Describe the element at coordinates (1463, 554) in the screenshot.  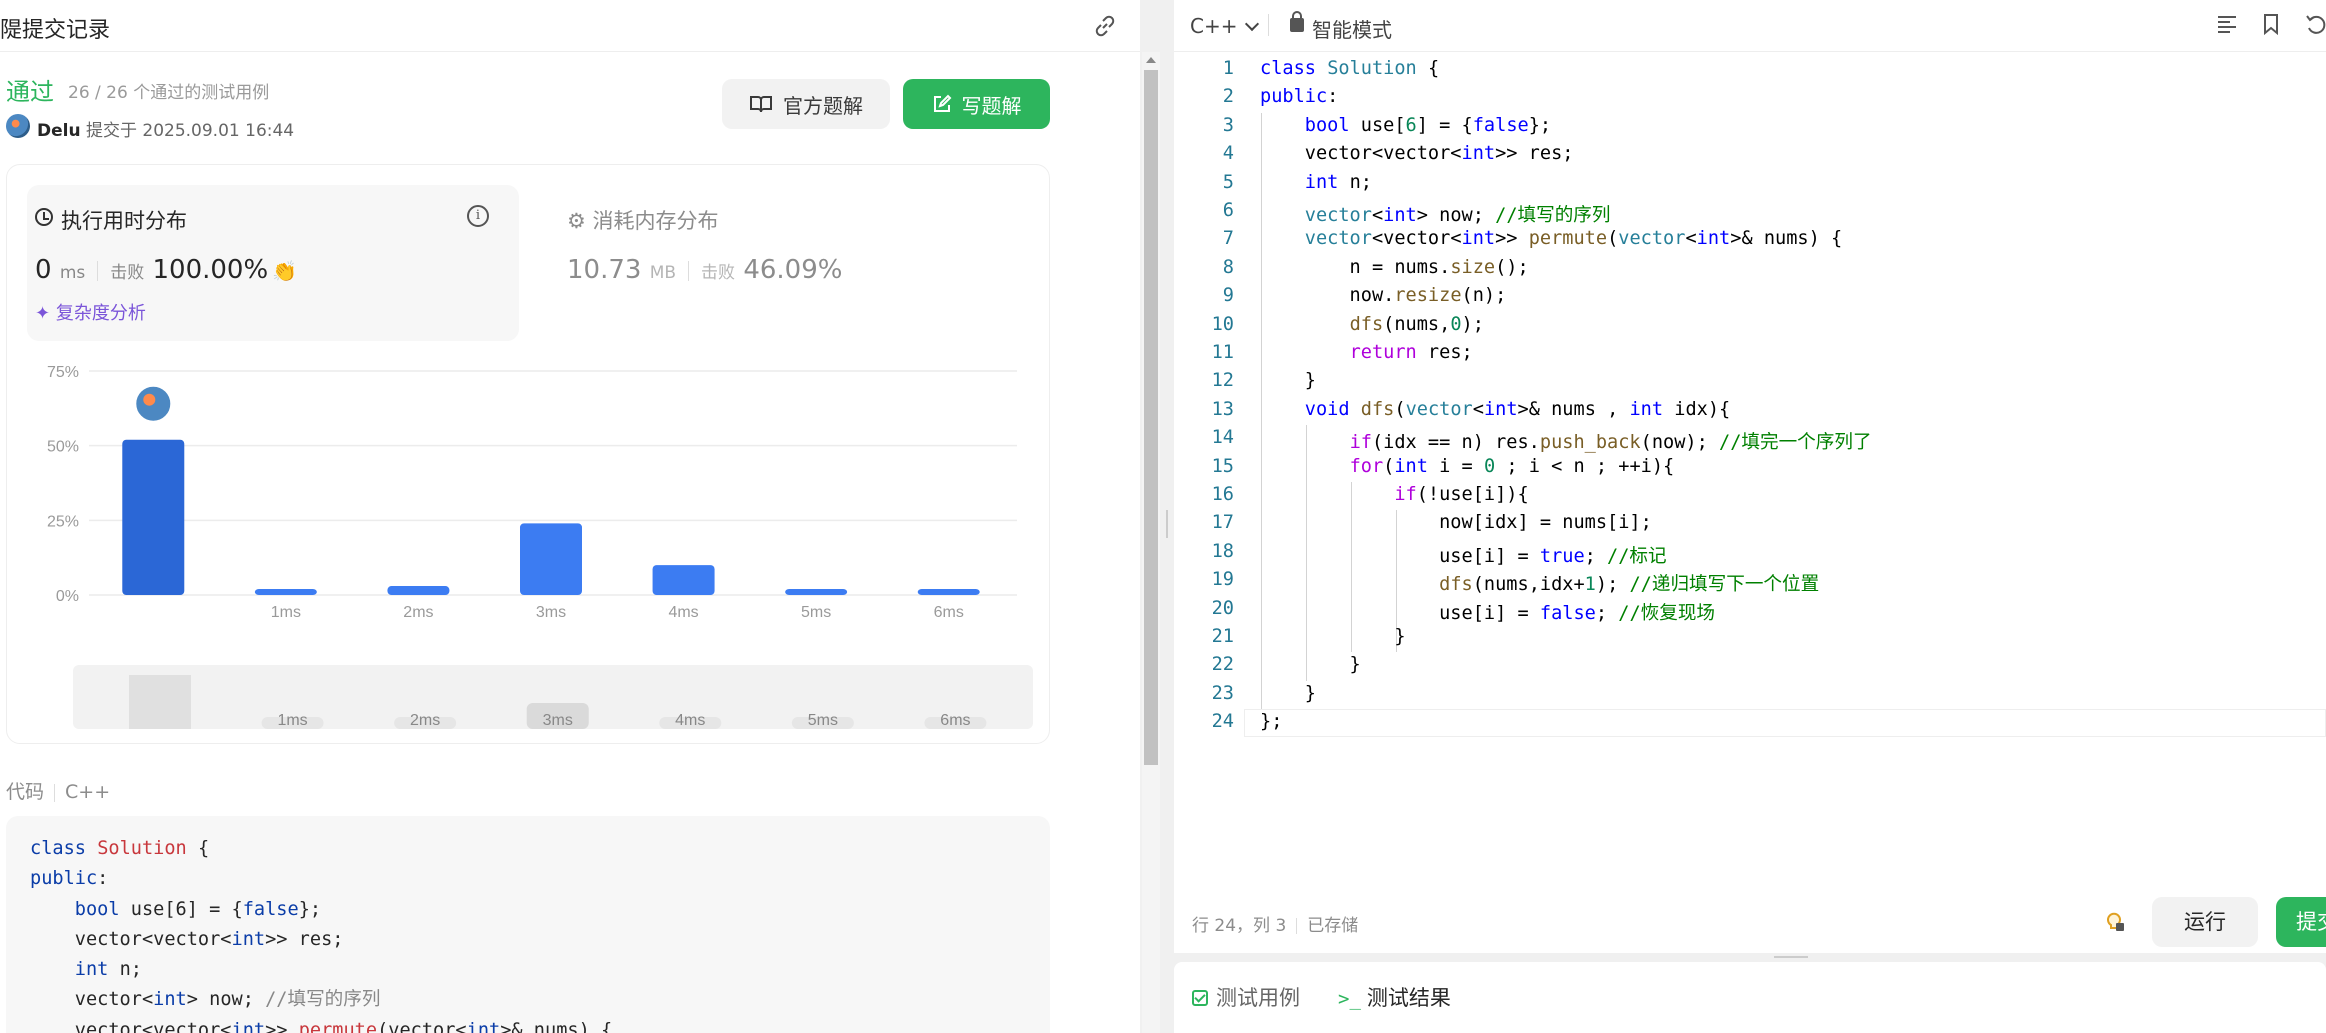
I see `editor-code-line: use[i] = true; //标记` at that location.